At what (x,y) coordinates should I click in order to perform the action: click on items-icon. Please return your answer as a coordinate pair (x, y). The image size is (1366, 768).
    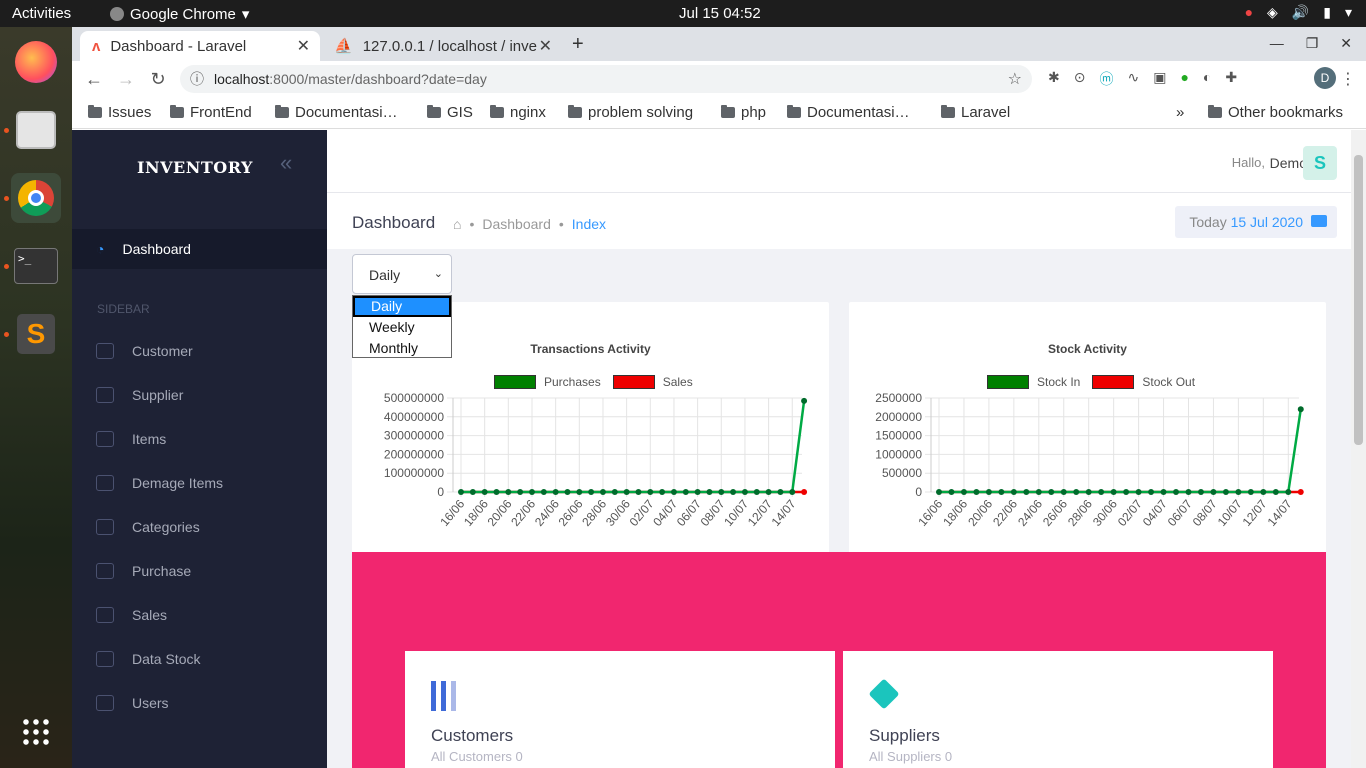
    Looking at the image, I should click on (105, 439).